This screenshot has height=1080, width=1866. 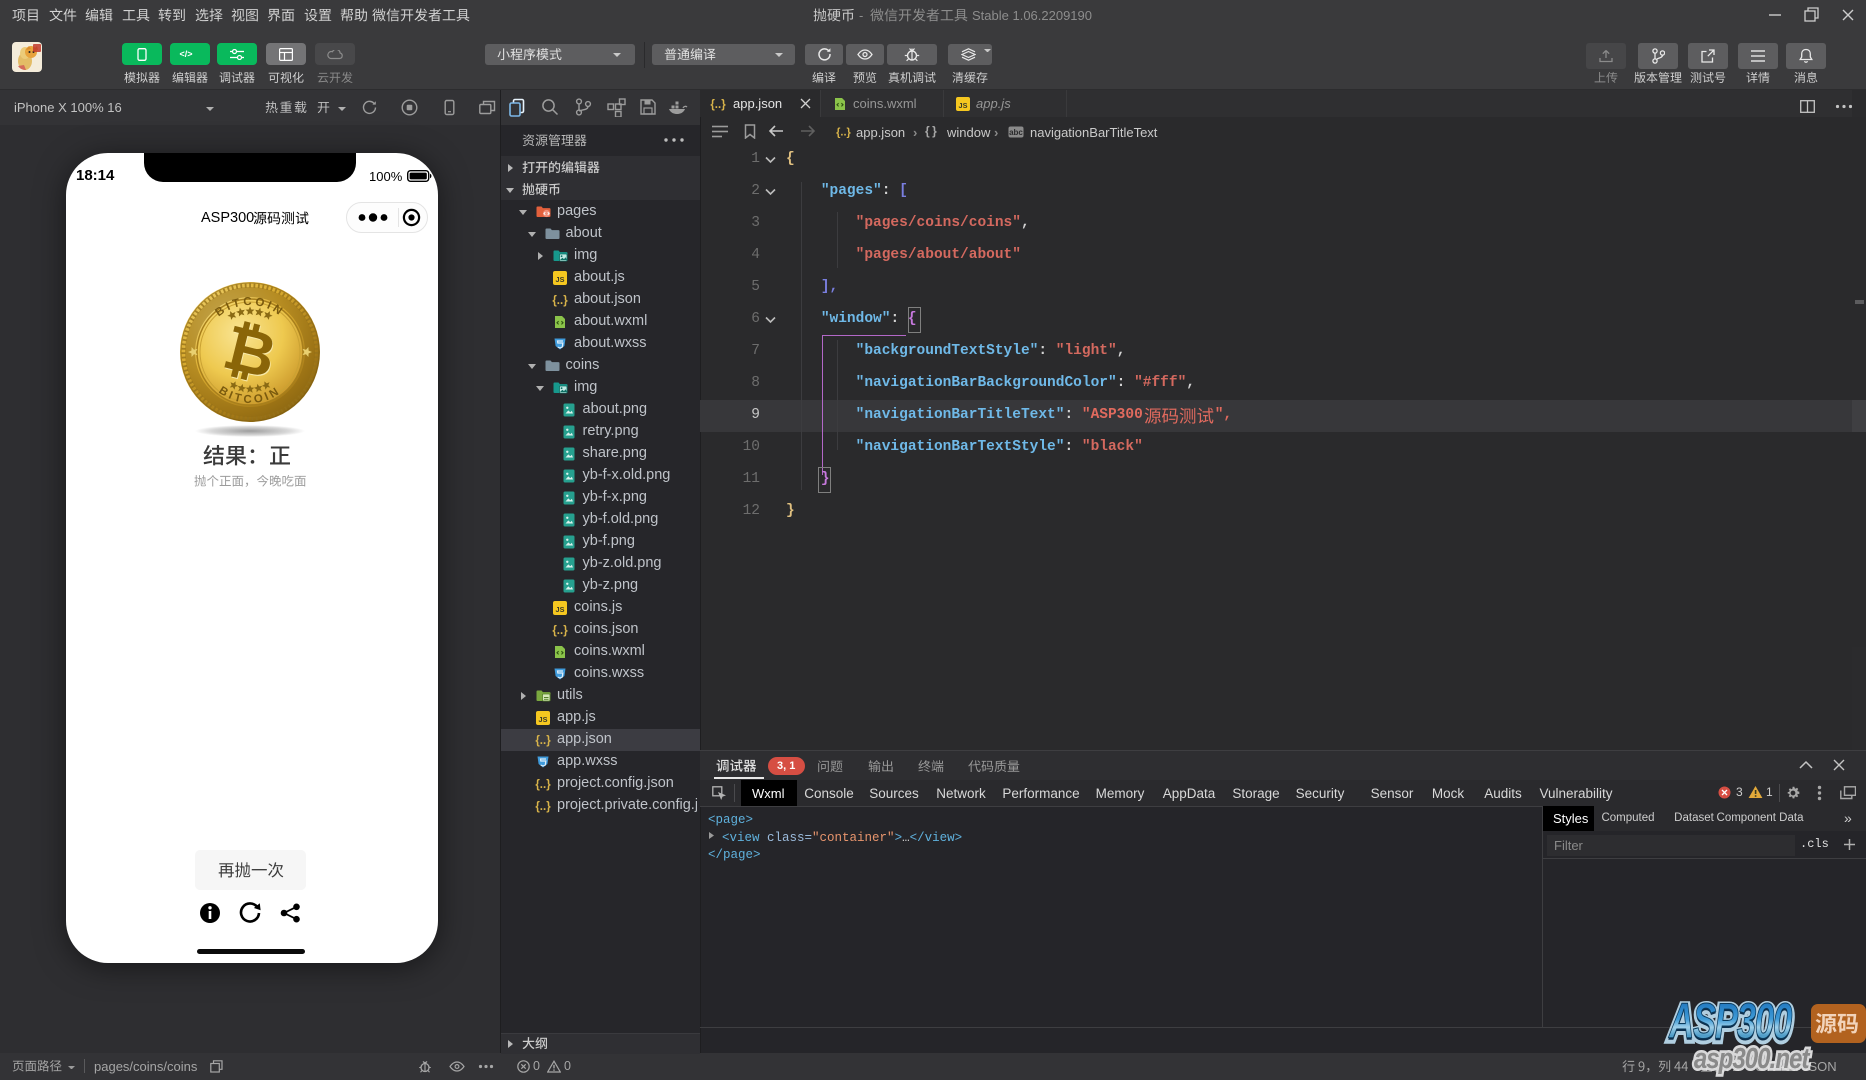 What do you see at coordinates (1016, 132) in the screenshot?
I see `svg-text: abc` at bounding box center [1016, 132].